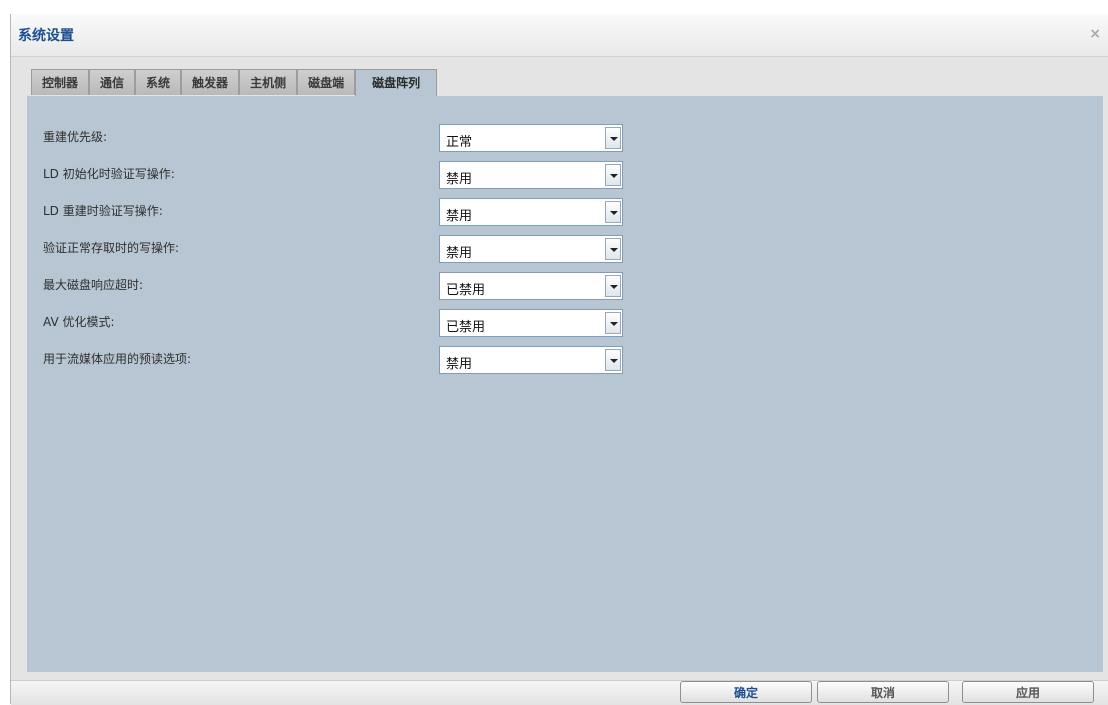 The width and height of the screenshot is (1108, 705). I want to click on read-ahead-streaming-select: 禁用, so click(531, 360).